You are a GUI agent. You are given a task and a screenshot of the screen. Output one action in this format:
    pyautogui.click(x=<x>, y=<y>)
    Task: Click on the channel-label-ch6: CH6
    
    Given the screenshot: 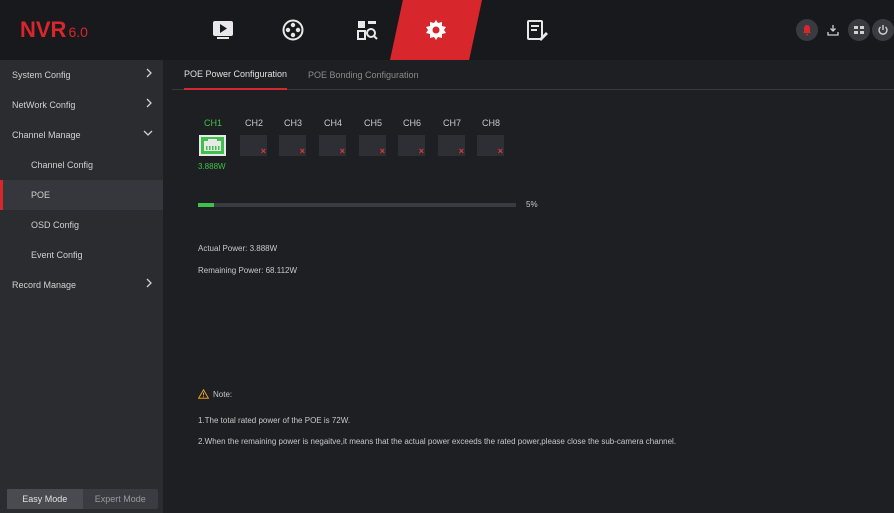 What is the action you would take?
    pyautogui.click(x=411, y=123)
    